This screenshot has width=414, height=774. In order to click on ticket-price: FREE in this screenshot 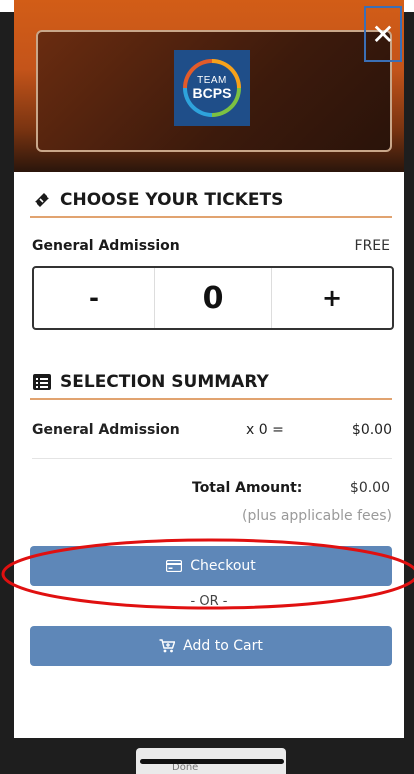, I will do `click(372, 246)`.